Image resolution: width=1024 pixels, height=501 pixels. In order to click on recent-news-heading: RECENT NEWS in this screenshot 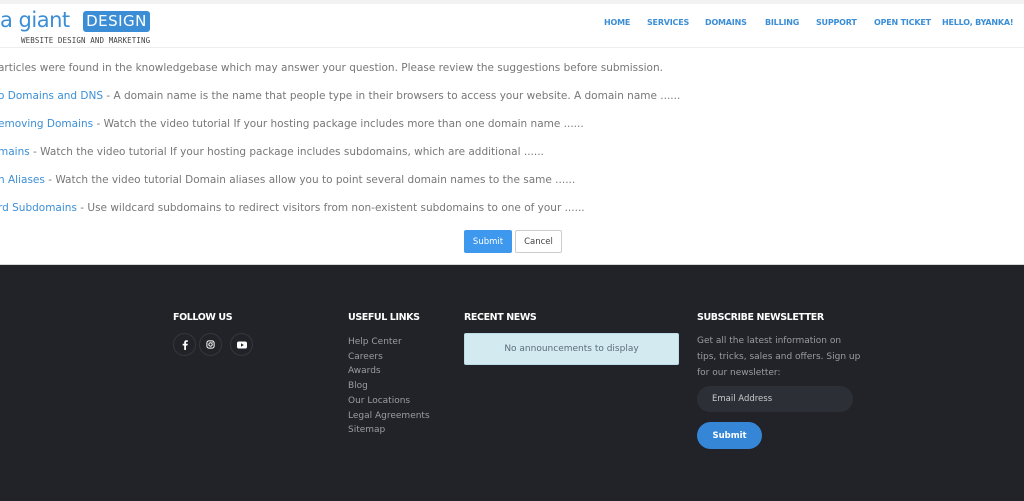, I will do `click(500, 317)`.